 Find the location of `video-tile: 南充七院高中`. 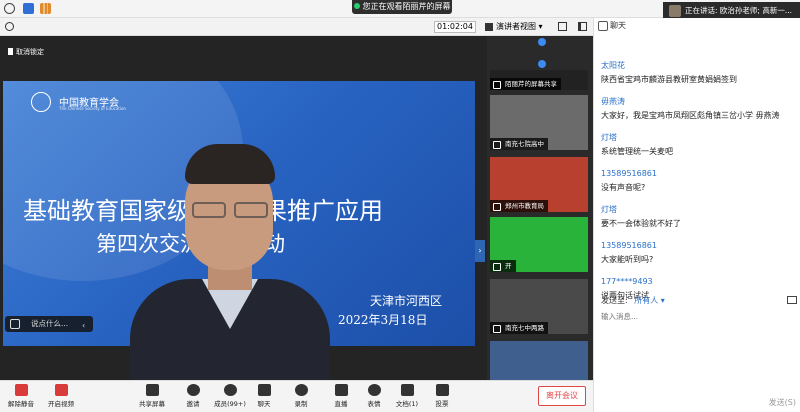

video-tile: 南充七院高中 is located at coordinates (539, 122).